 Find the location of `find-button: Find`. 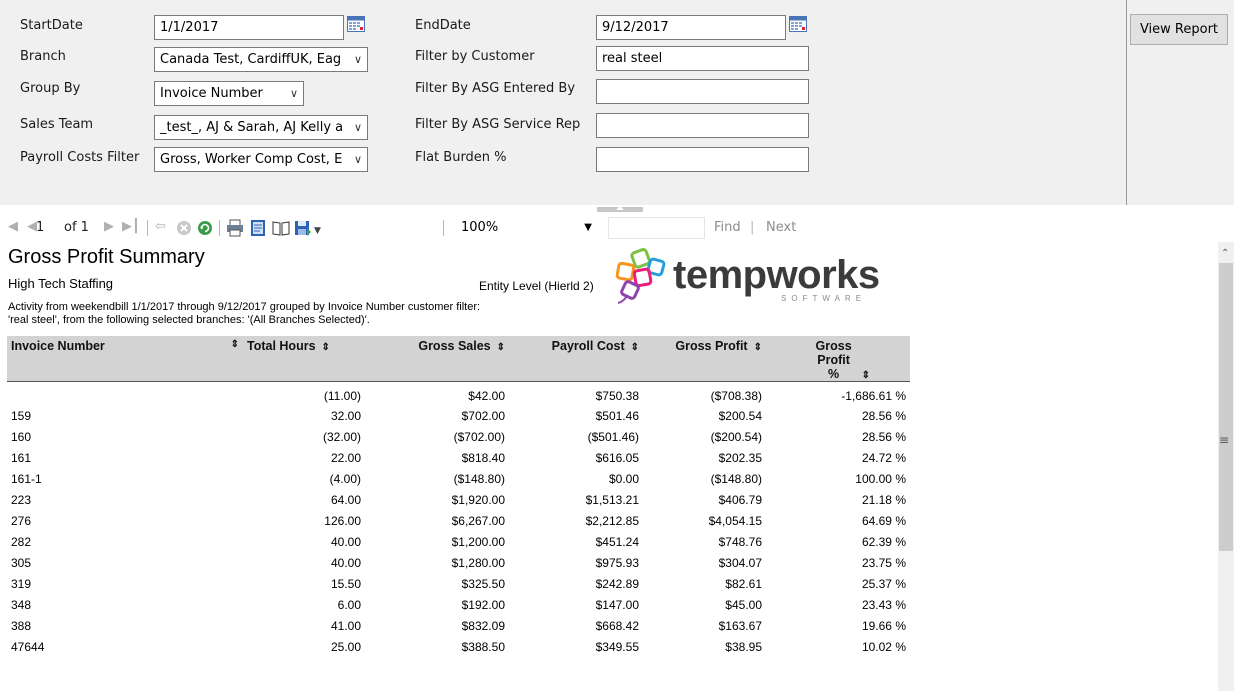

find-button: Find is located at coordinates (727, 228).